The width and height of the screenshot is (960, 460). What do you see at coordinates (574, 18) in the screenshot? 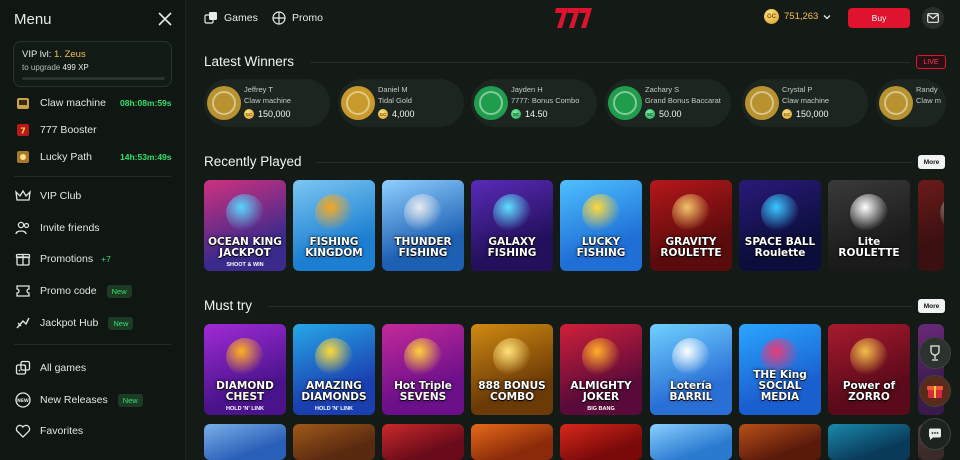
I see `brand-logo` at bounding box center [574, 18].